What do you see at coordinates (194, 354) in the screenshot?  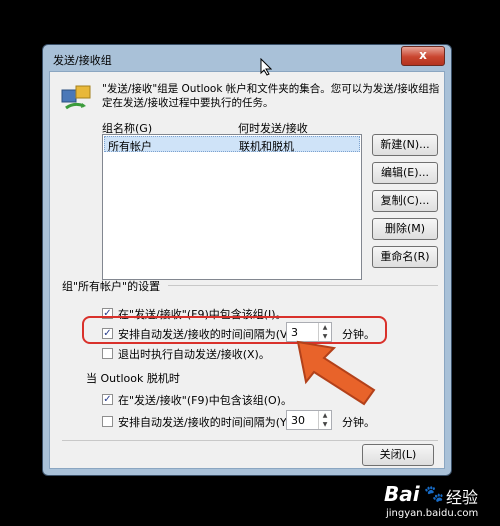 I see `exit-send-receive-label: 退出时执行自动发送/接收(X)。` at bounding box center [194, 354].